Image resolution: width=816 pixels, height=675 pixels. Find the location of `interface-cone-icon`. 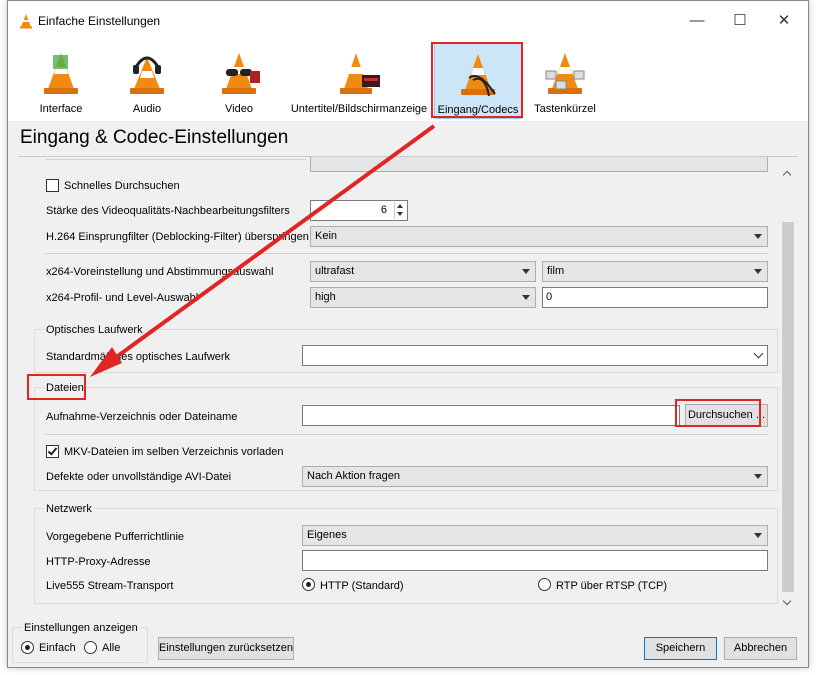

interface-cone-icon is located at coordinates (61, 73).